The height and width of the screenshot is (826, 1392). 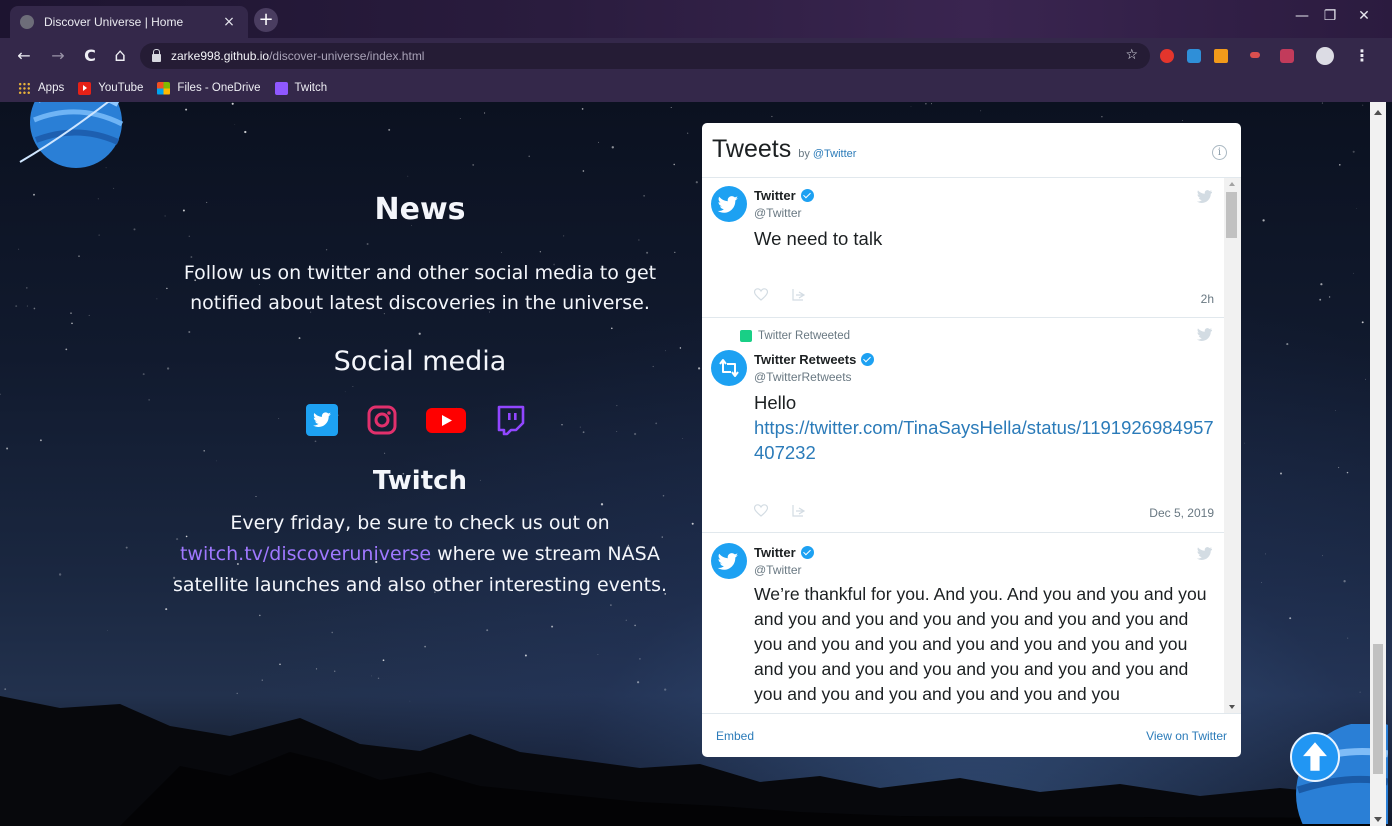 What do you see at coordinates (58, 56) in the screenshot?
I see `forward-button: →` at bounding box center [58, 56].